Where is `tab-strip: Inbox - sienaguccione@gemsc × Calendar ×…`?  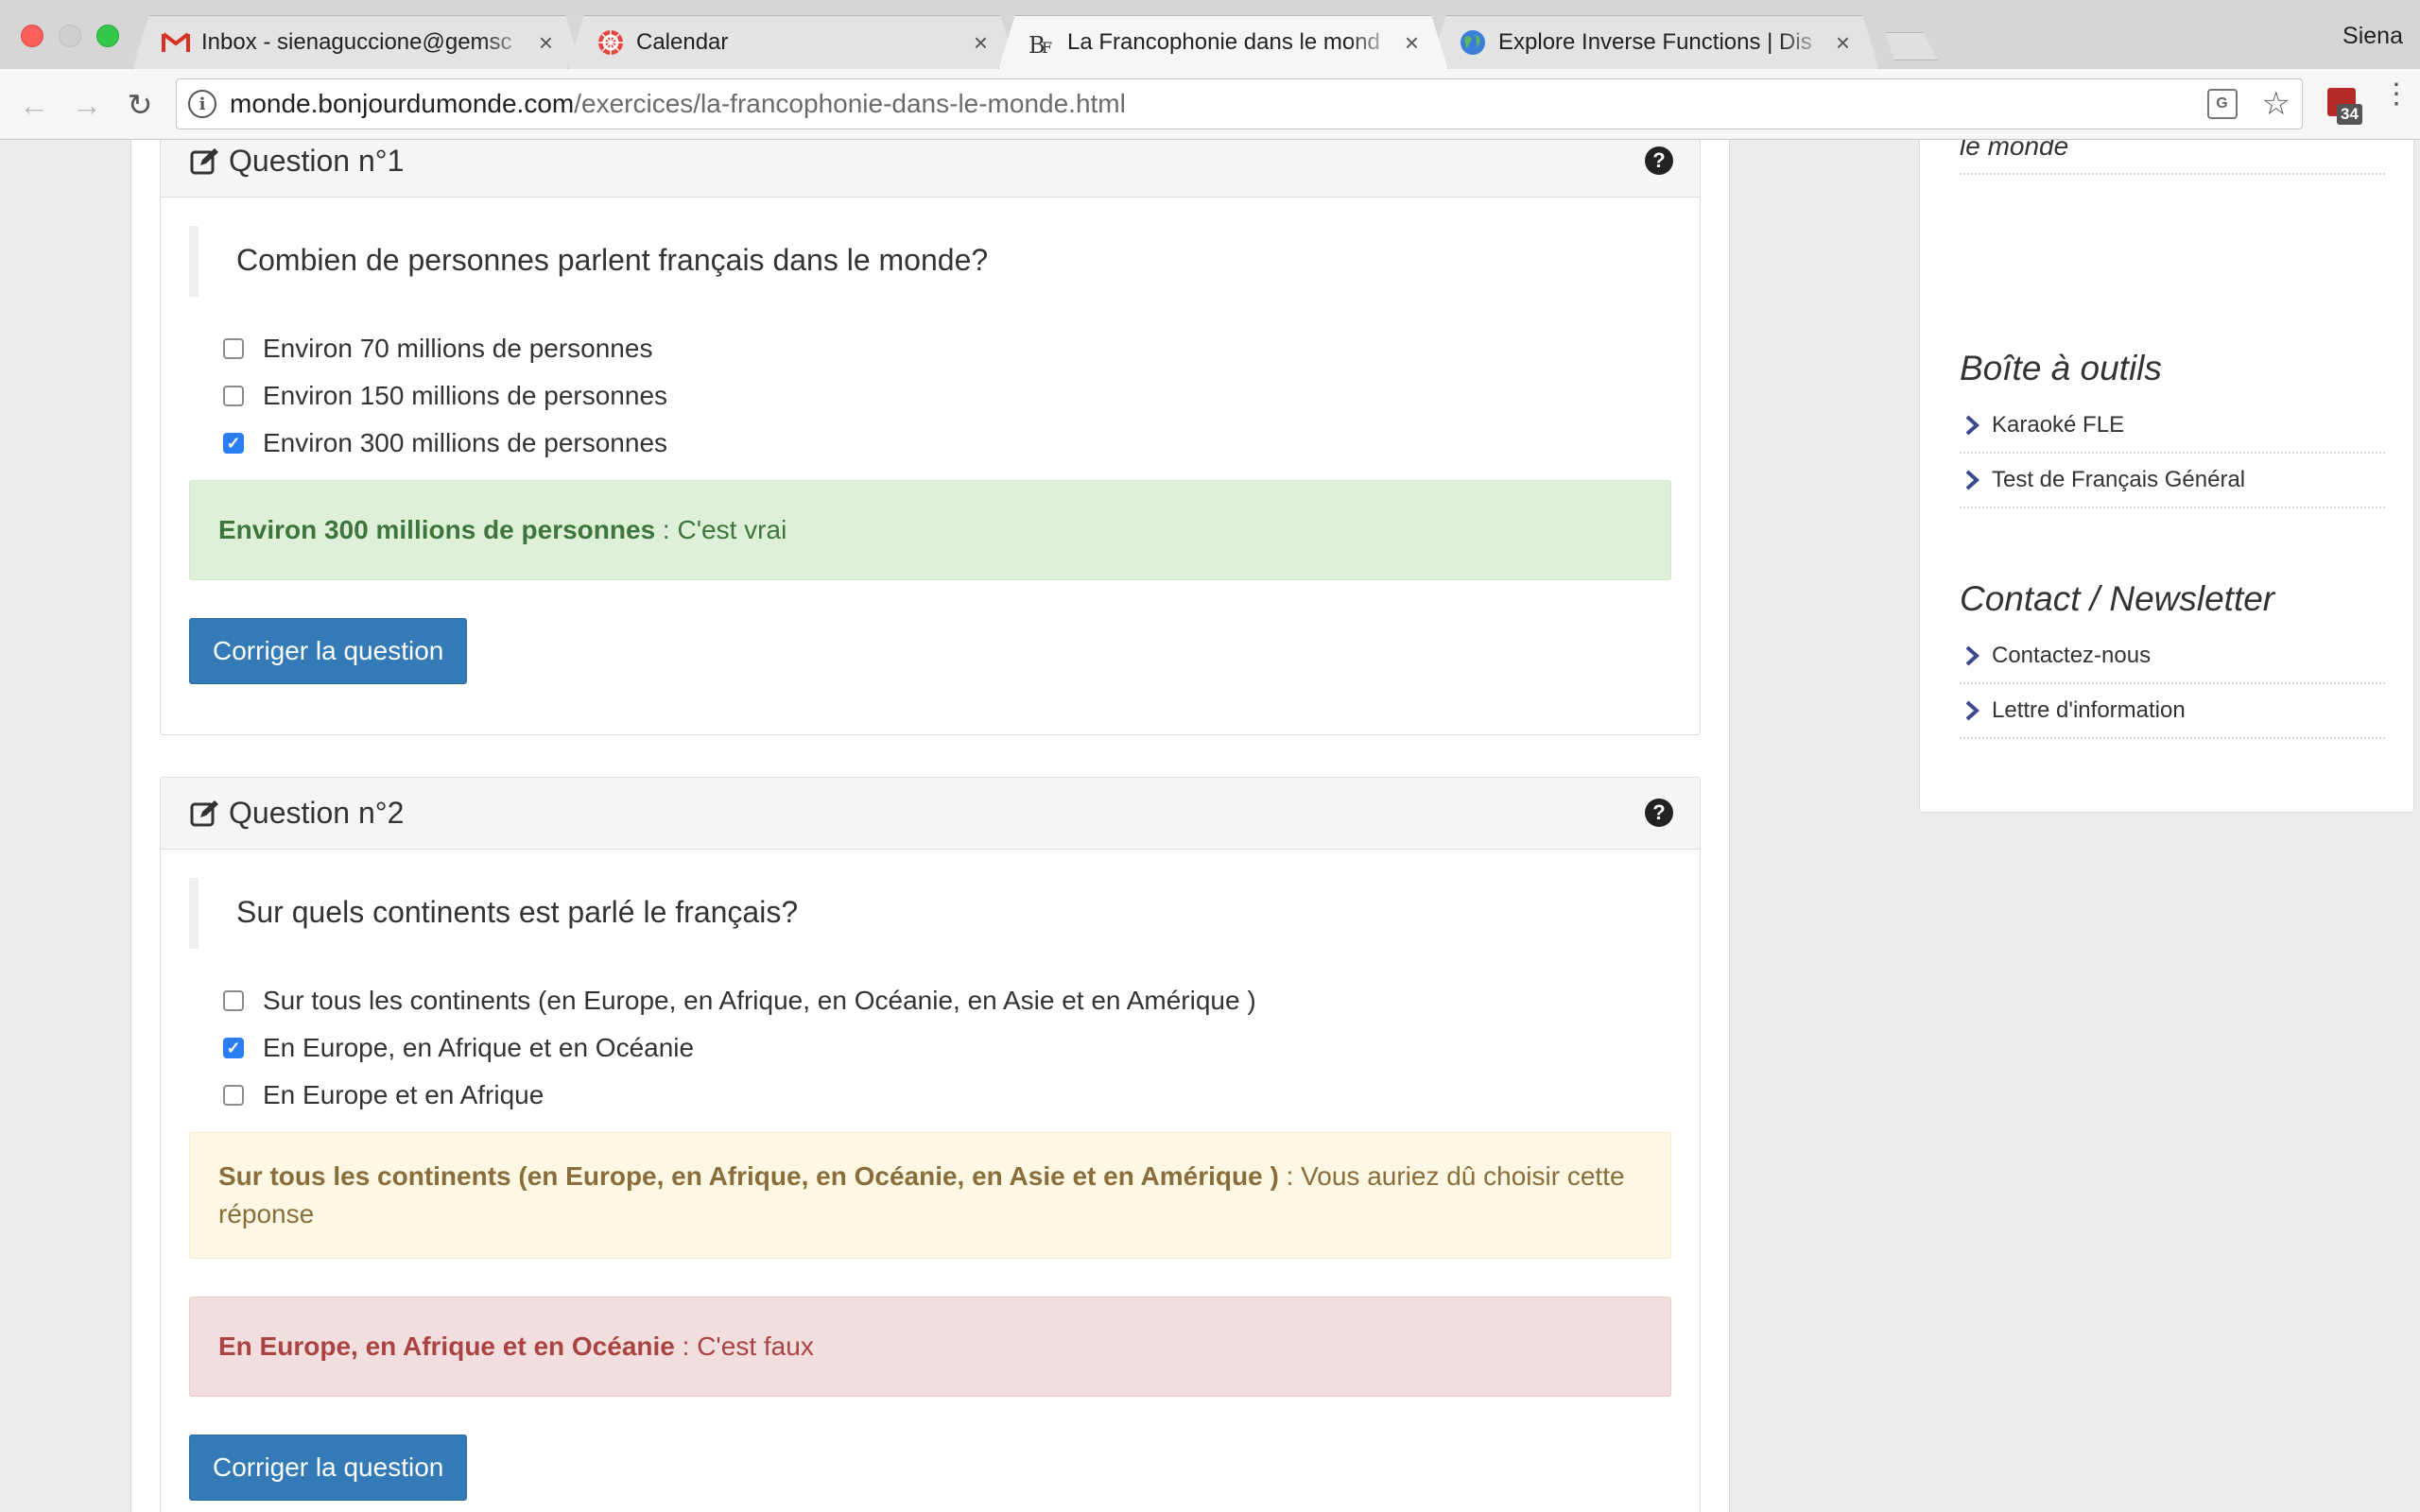
tab-strip: Inbox - sienaguccione@gemsc × Calendar ×… is located at coordinates (1210, 34).